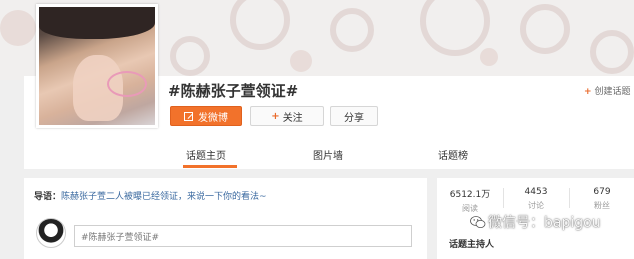 Image resolution: width=634 pixels, height=259 pixels. I want to click on share-label: 分享, so click(354, 118).